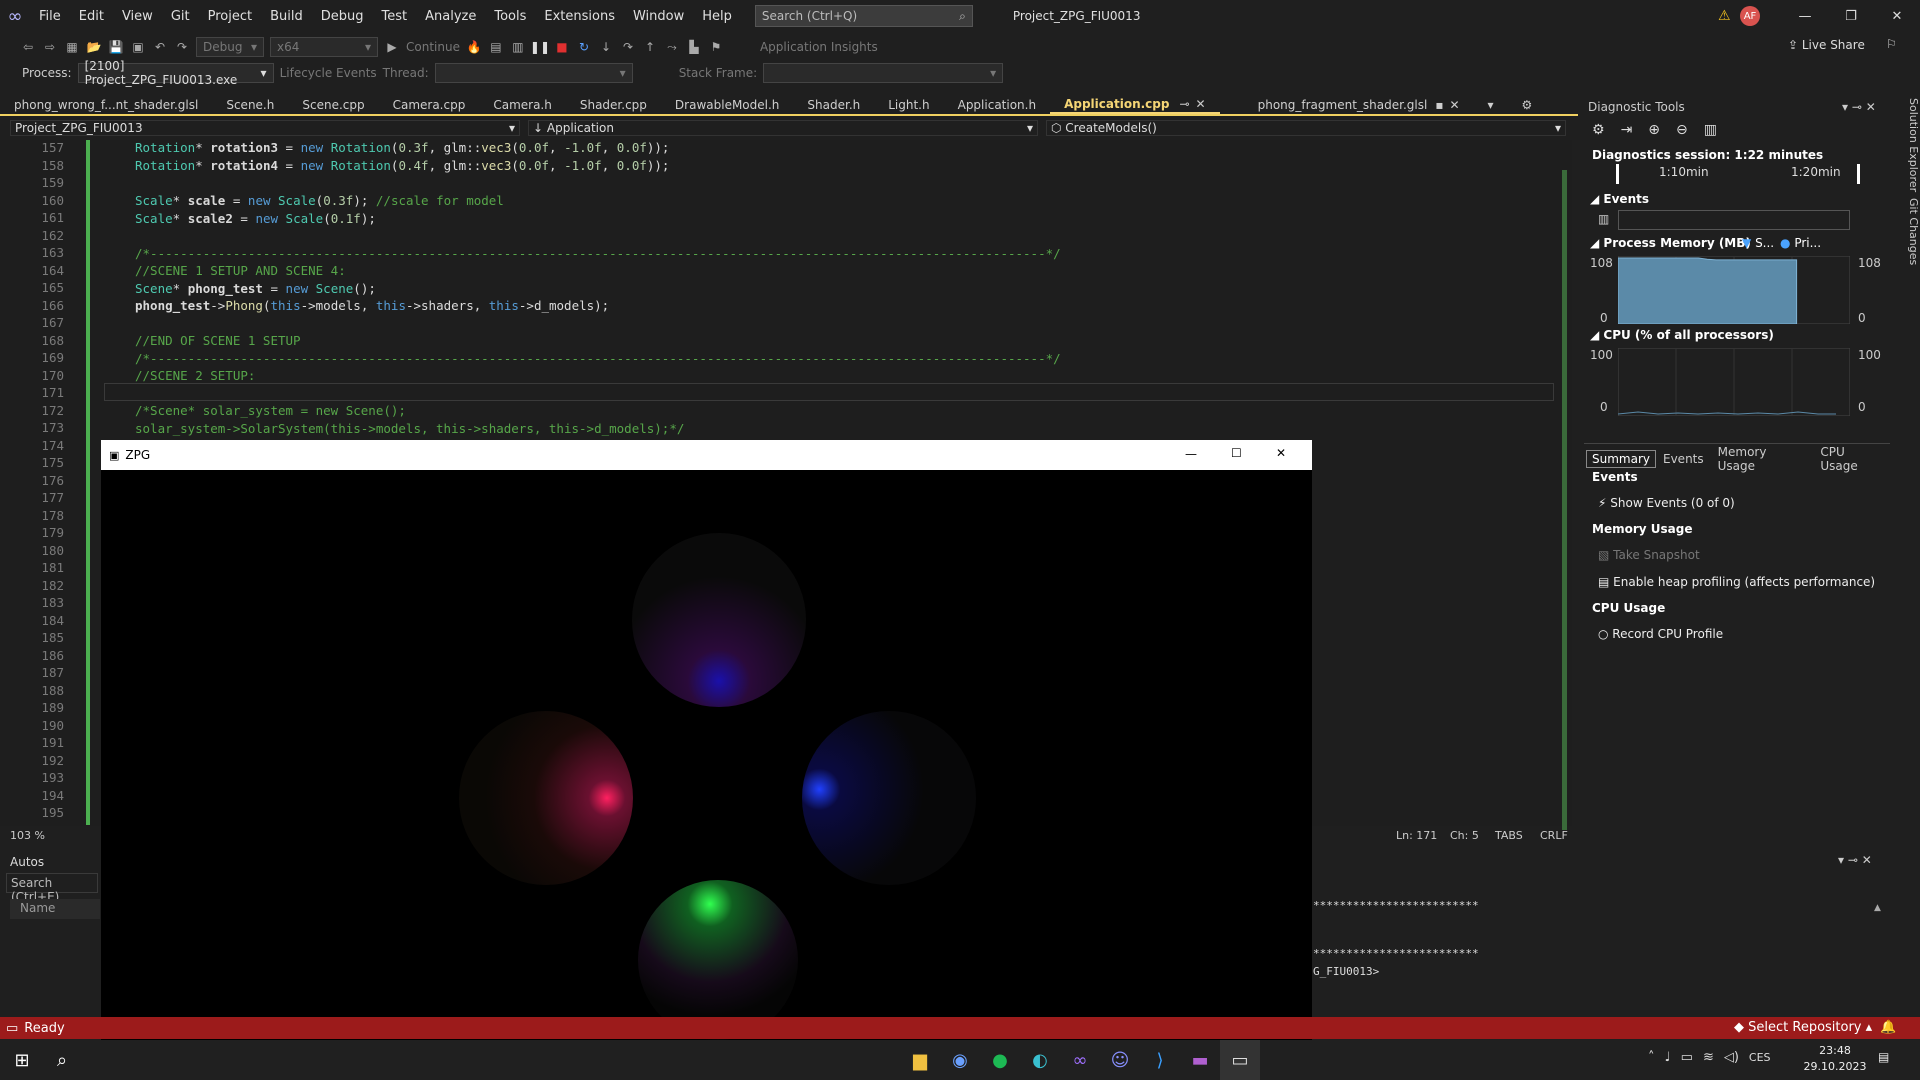  Describe the element at coordinates (628, 47) in the screenshot. I see `step-over-icon: ↷` at that location.